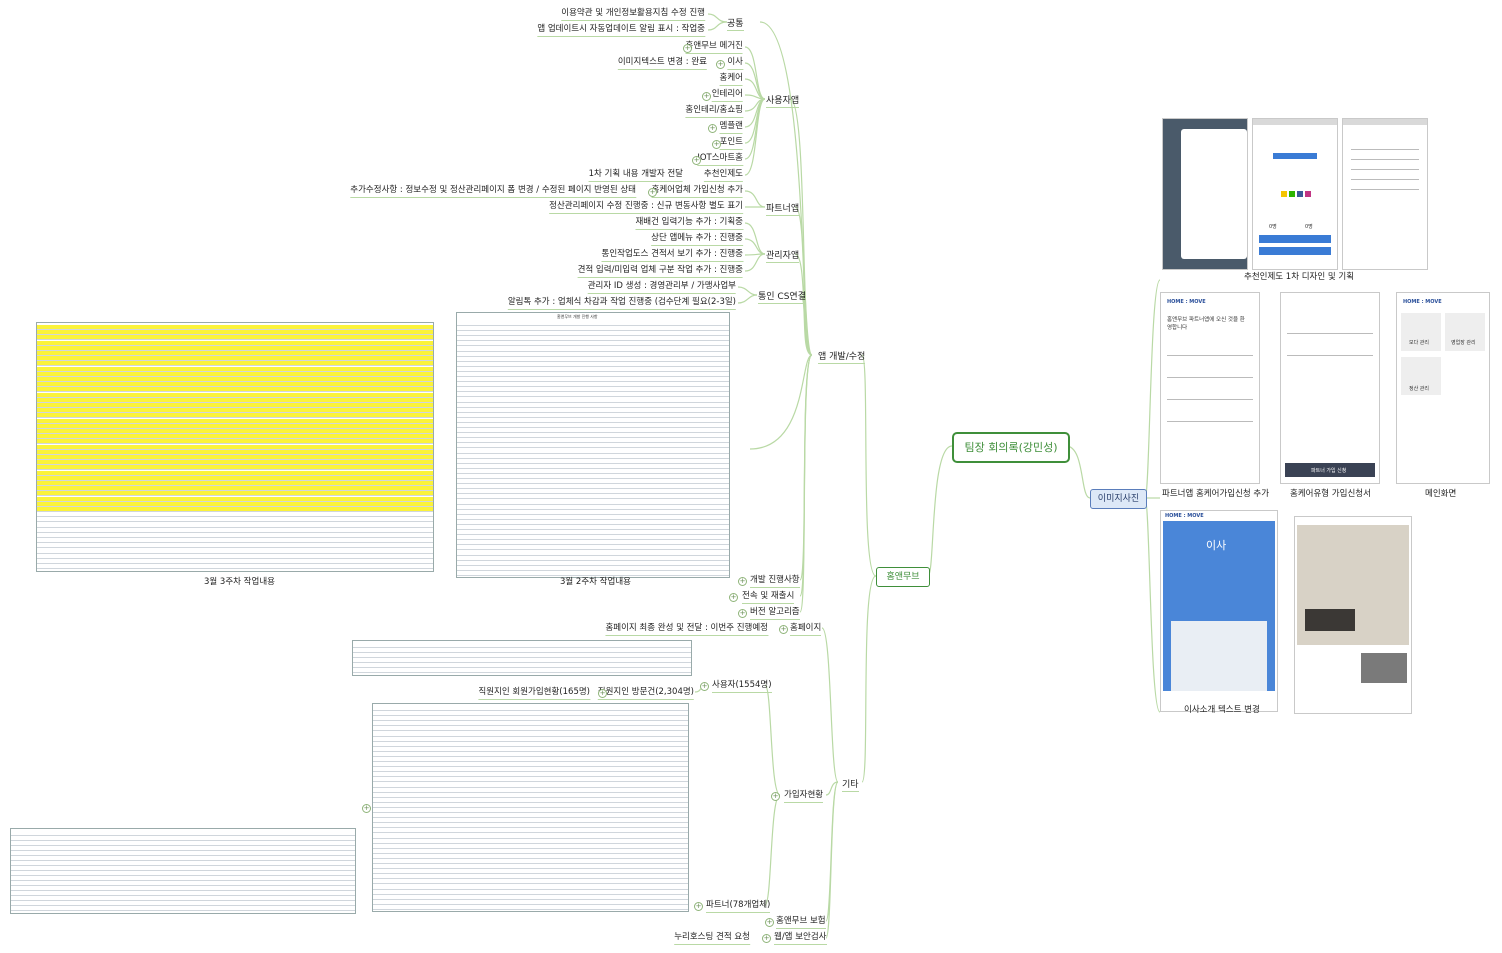  Describe the element at coordinates (768, 597) in the screenshot. I see `release-item: 전속 및 재출시` at that location.